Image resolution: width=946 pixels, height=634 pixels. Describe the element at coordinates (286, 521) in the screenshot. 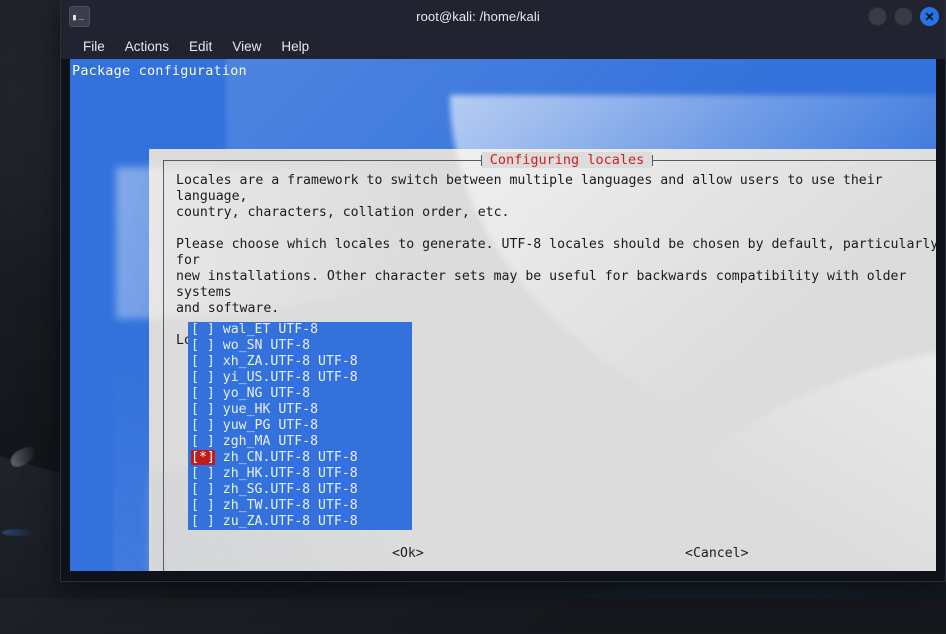

I see `locale-label: zu_ZA.UTF-8 UTF-8` at that location.